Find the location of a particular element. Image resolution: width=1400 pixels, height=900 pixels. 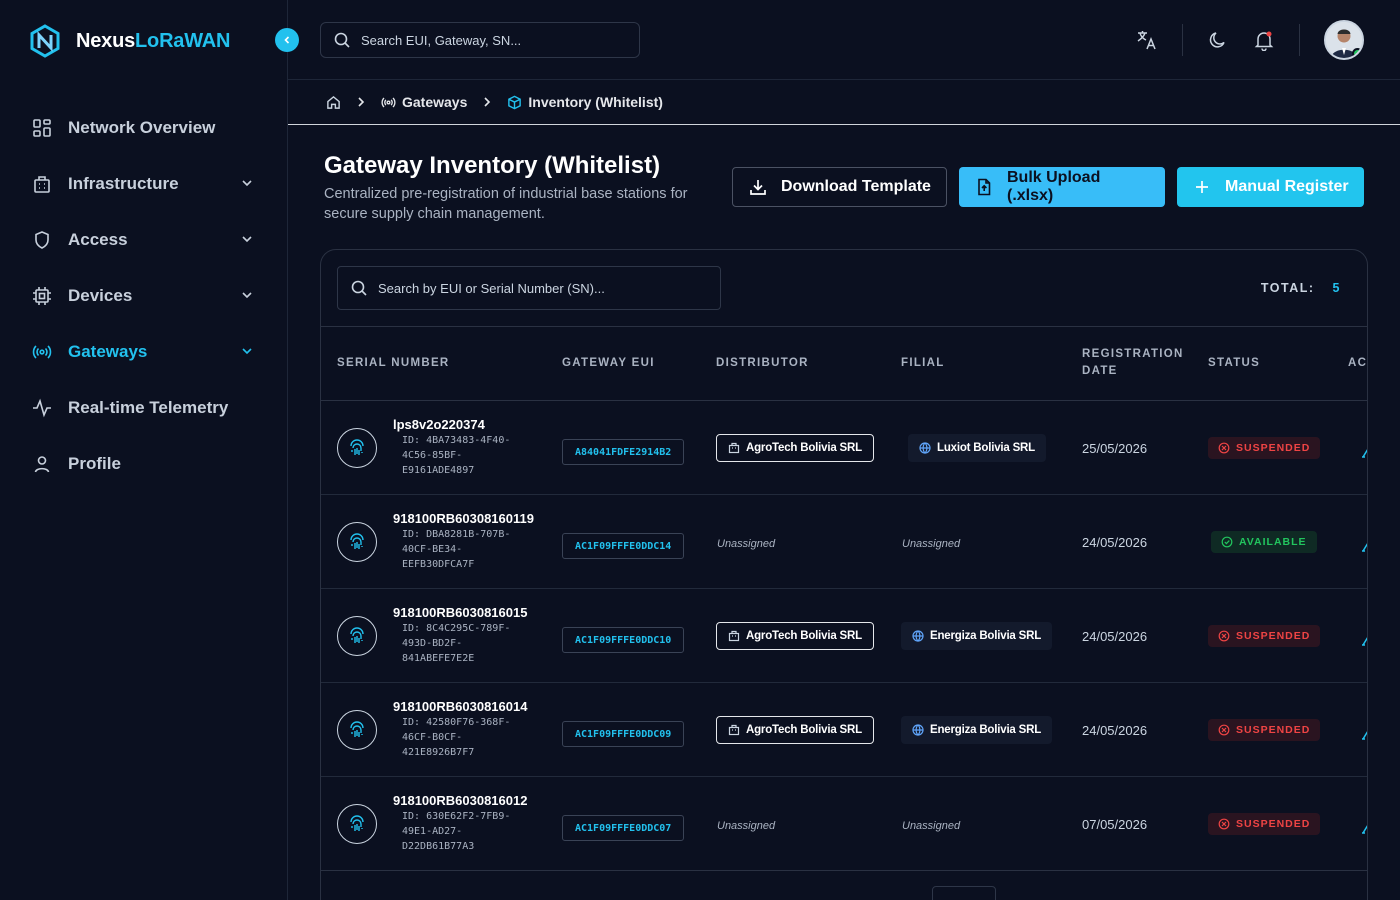

total-value: 5 is located at coordinates (1336, 288).